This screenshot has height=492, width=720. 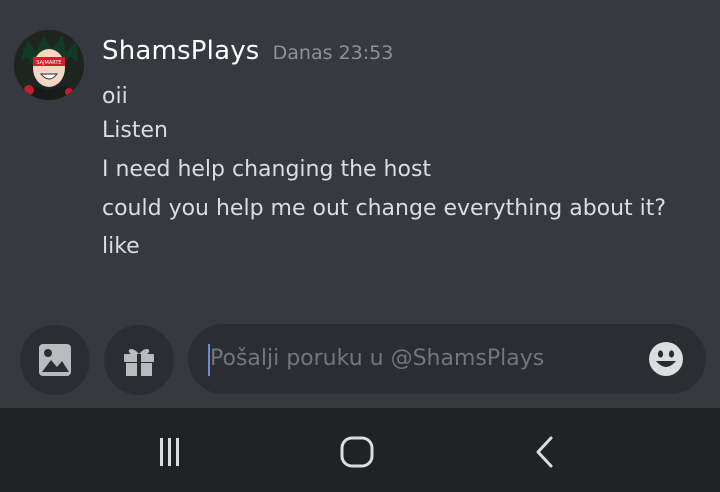 I want to click on gift-icon, so click(x=139, y=362).